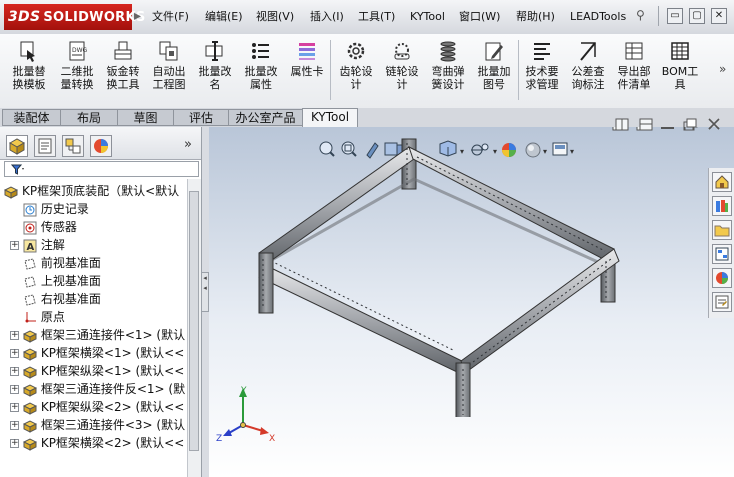 The image size is (734, 477). What do you see at coordinates (714, 124) in the screenshot?
I see `doc-close-icon` at bounding box center [714, 124].